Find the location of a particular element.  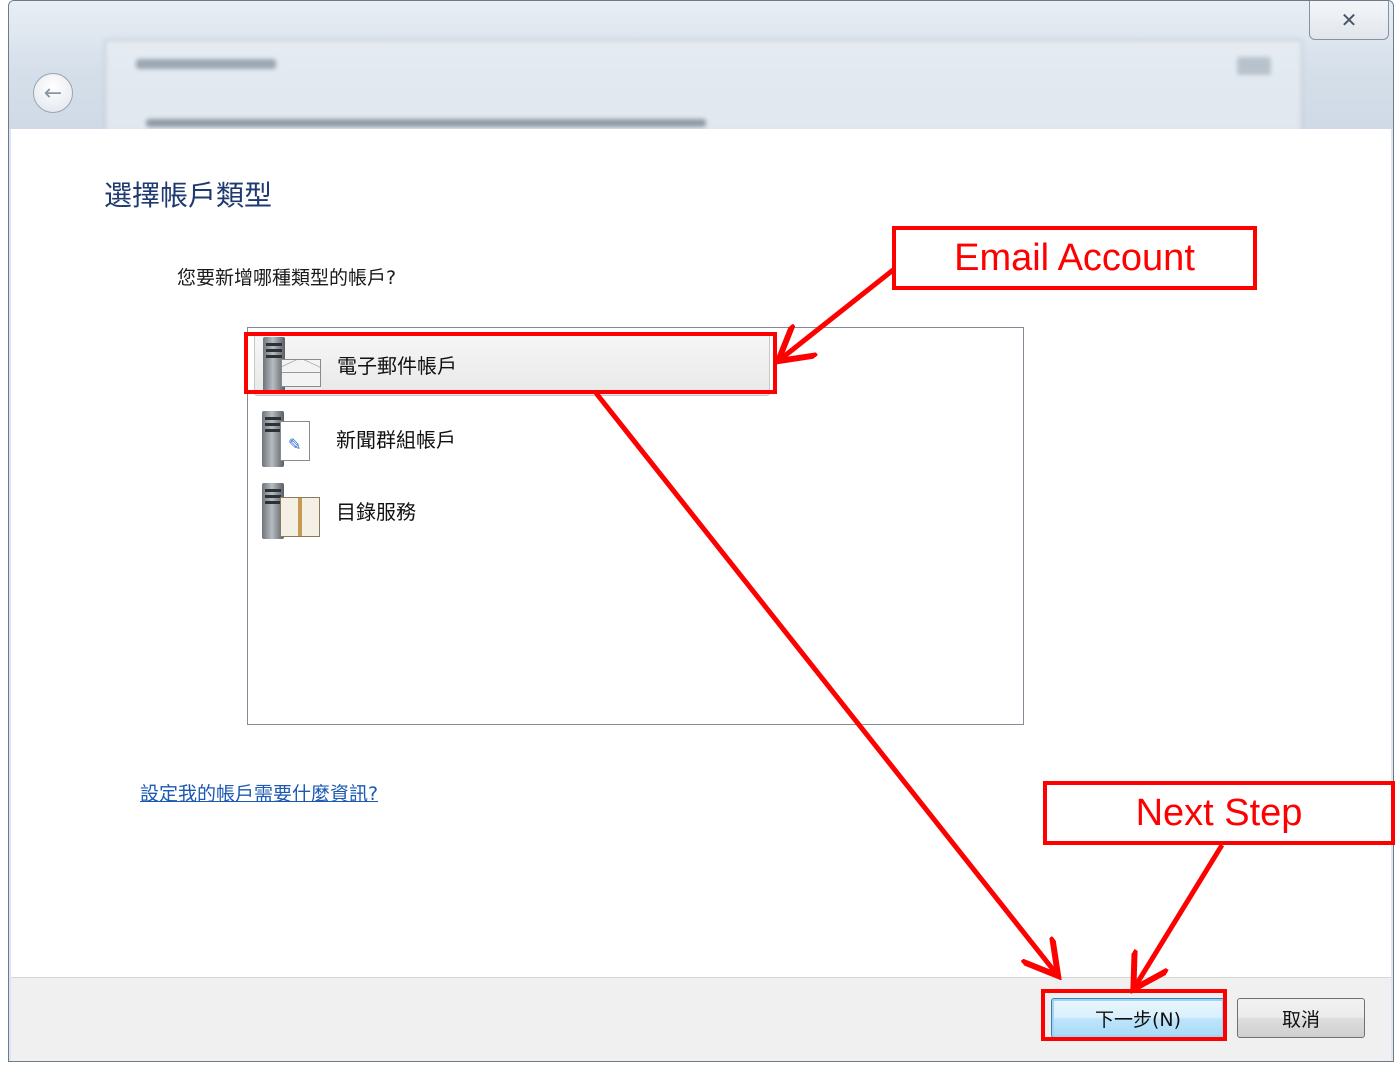

directory-server-icon is located at coordinates (294, 510).